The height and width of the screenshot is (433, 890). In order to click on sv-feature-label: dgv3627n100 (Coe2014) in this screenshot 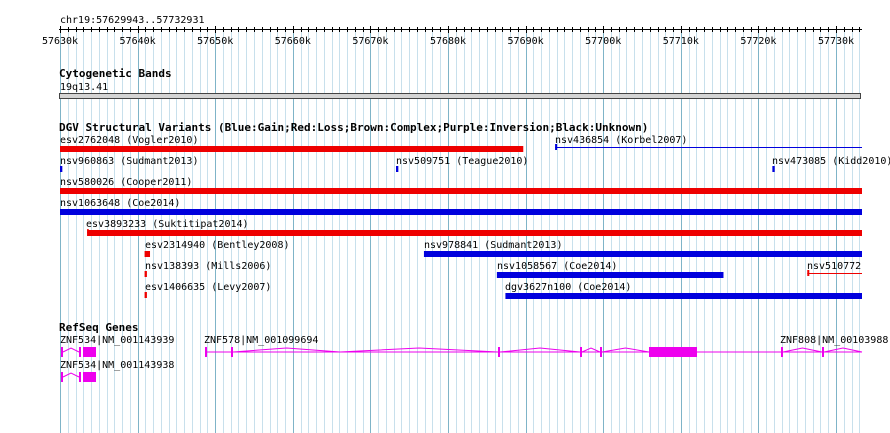, I will do `click(568, 287)`.